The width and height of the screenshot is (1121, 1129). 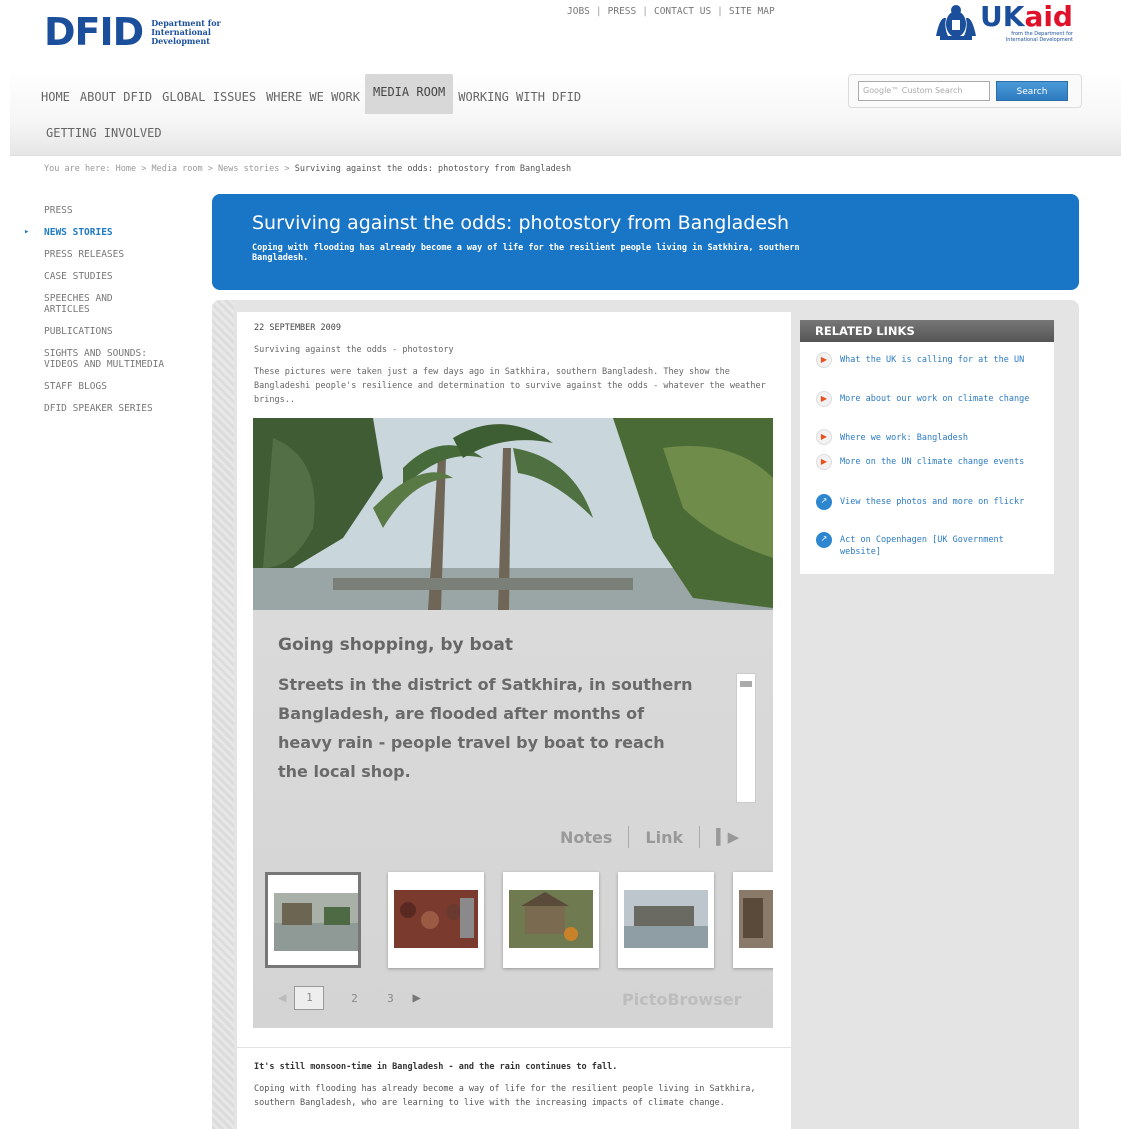 What do you see at coordinates (756, 919) in the screenshot?
I see `partial-thumb` at bounding box center [756, 919].